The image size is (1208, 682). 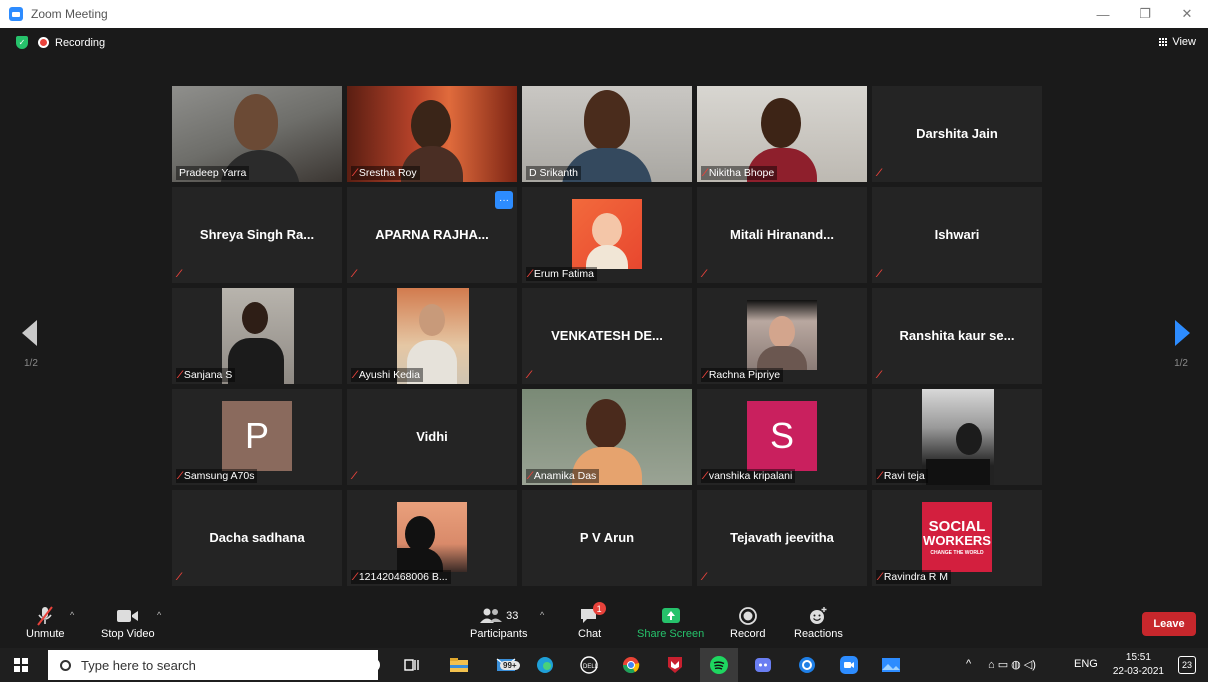 I want to click on participant-name-label: ⁄ Ravi teja, so click(x=902, y=476).